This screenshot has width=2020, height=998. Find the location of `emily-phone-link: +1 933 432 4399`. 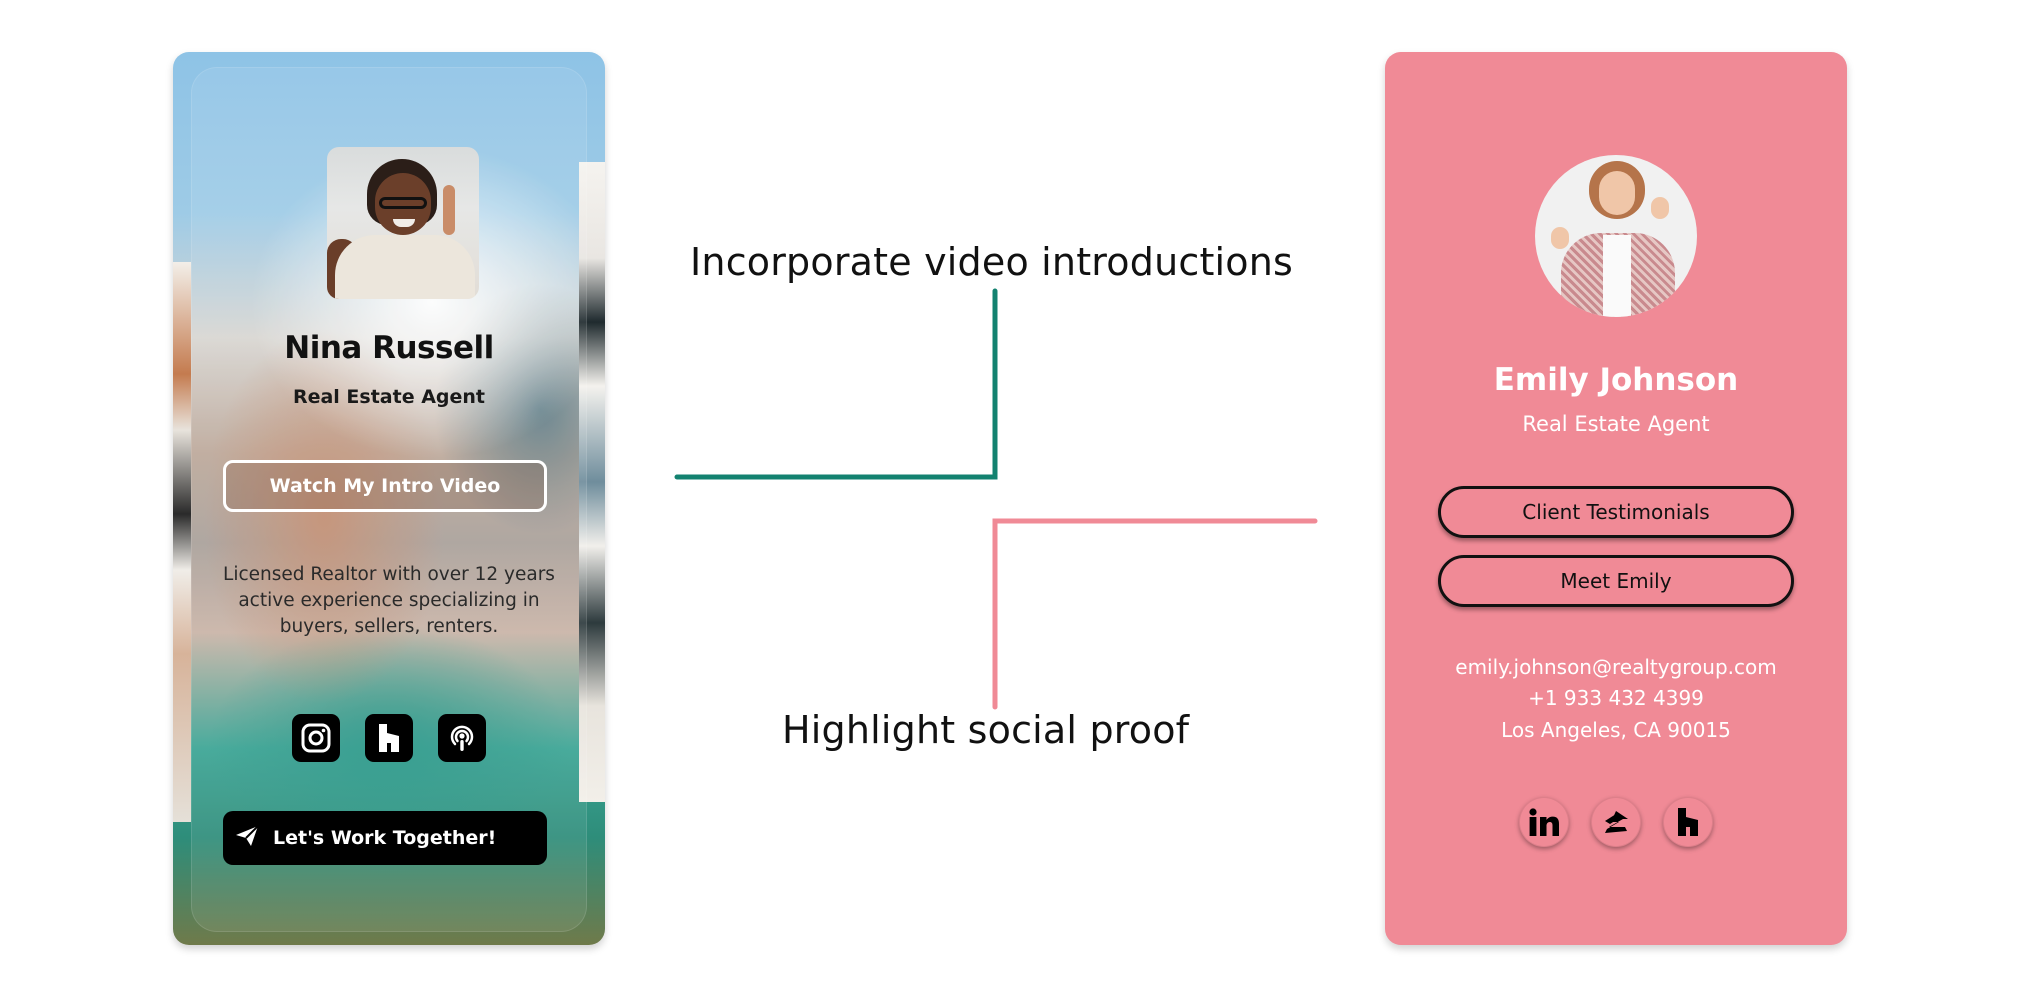

emily-phone-link: +1 933 432 4399 is located at coordinates (1616, 698).